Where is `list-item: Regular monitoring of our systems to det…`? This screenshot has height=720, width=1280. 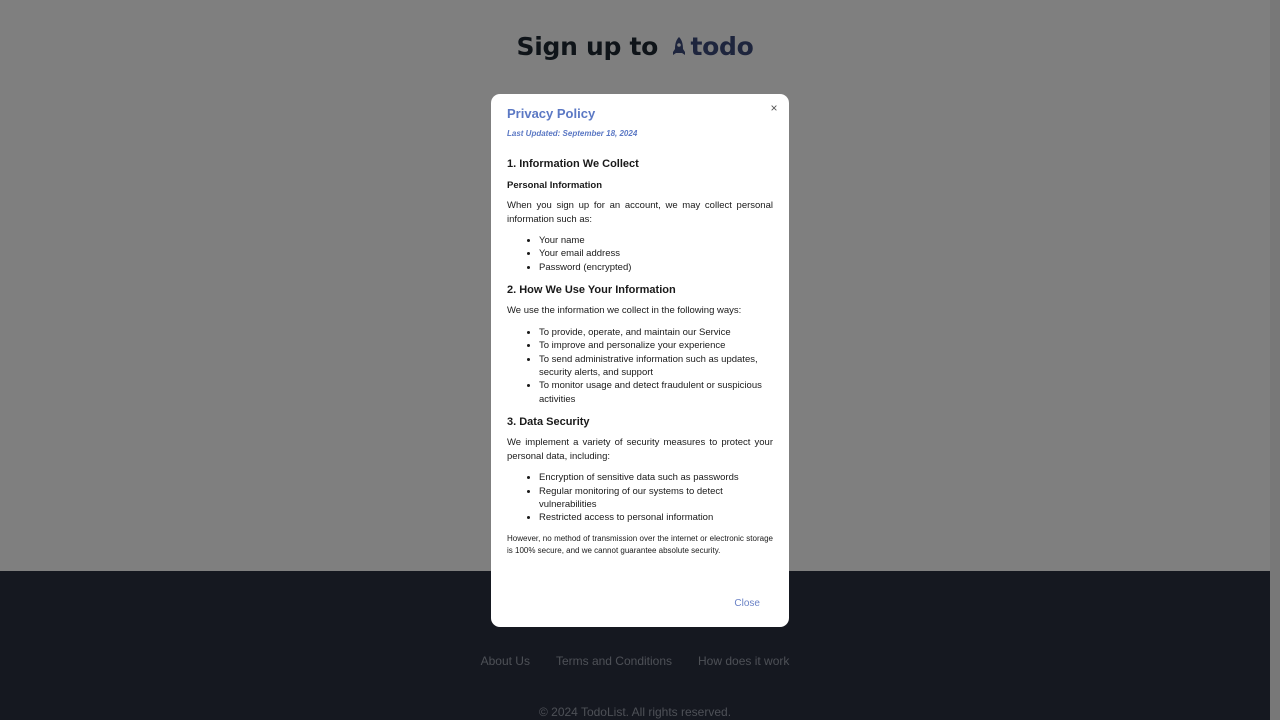 list-item: Regular monitoring of our systems to det… is located at coordinates (656, 498).